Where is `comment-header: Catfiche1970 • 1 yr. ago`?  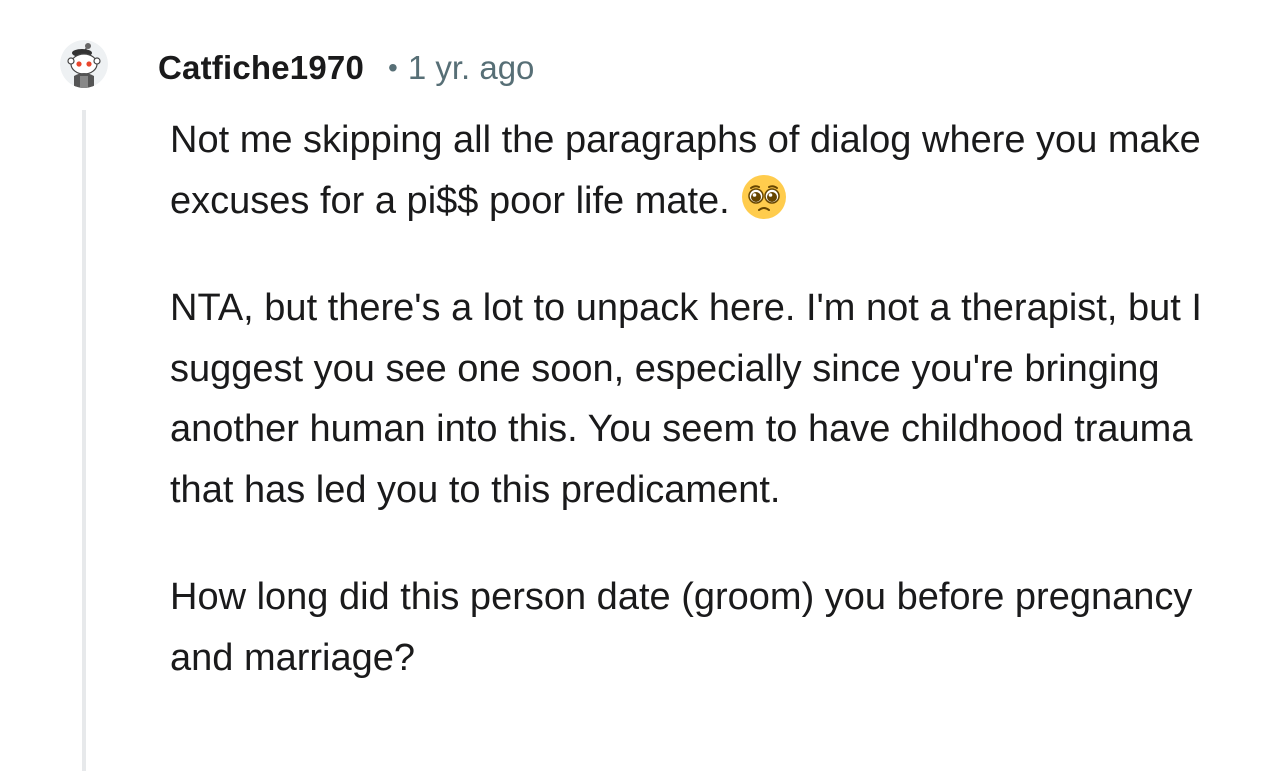 comment-header: Catfiche1970 • 1 yr. ago is located at coordinates (346, 68).